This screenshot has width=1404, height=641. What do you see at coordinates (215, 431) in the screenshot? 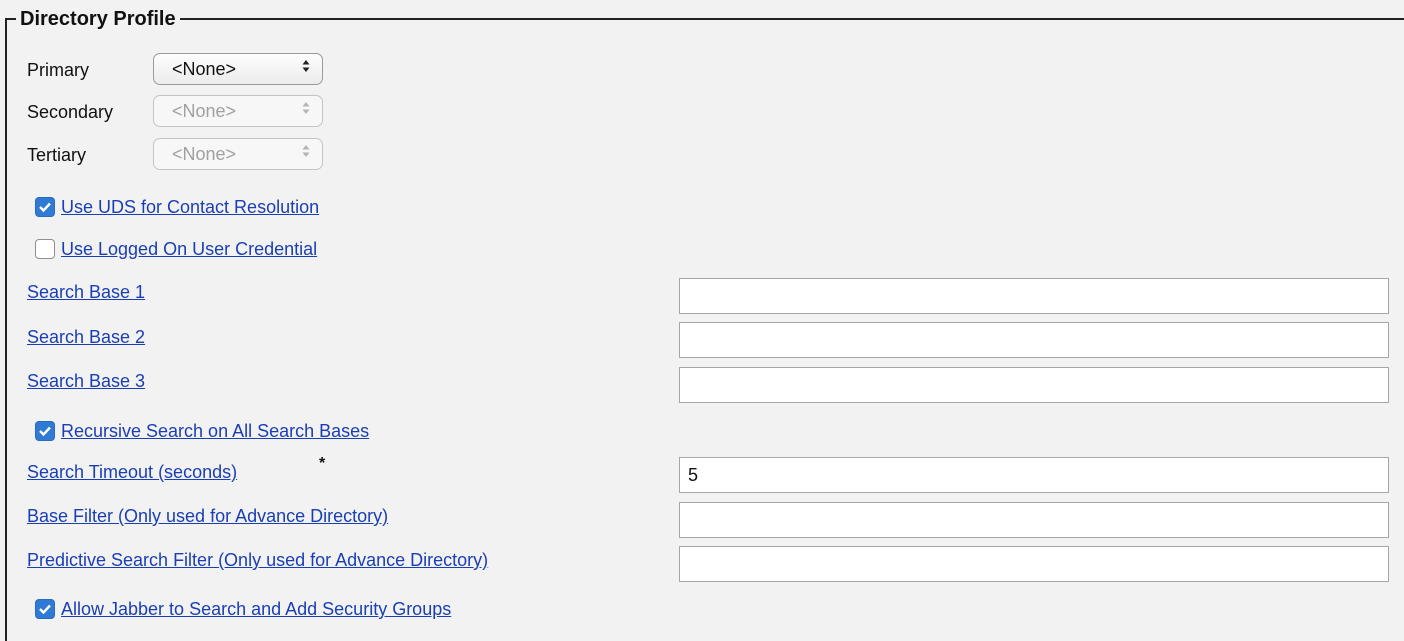
I see `recursive-search-link: Recursive Search on All Search Bases` at bounding box center [215, 431].